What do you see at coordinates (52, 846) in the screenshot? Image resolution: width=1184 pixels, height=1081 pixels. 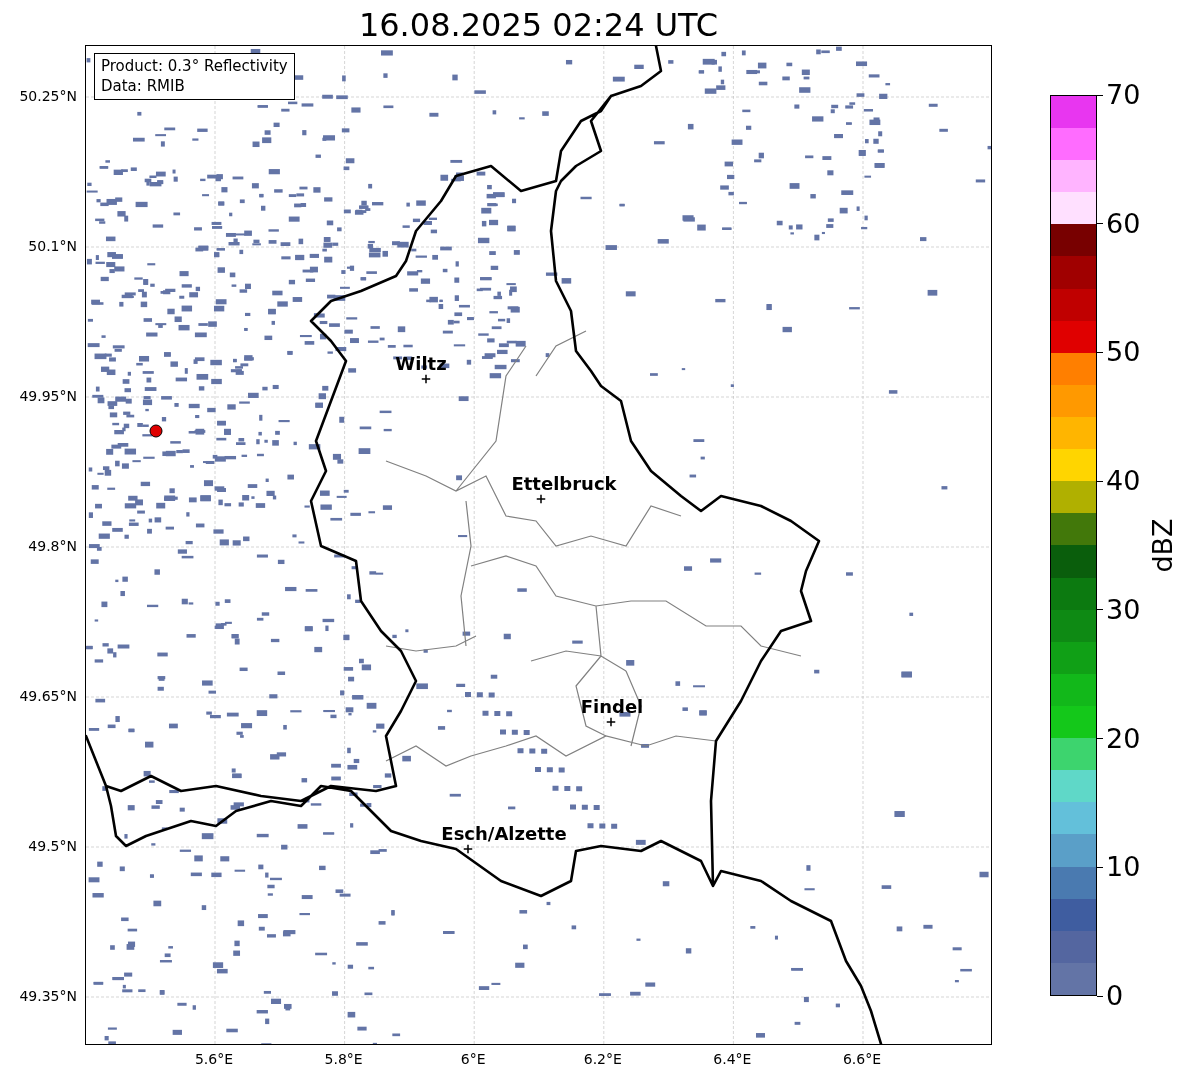 I see `latitude-label: 49.5°N` at bounding box center [52, 846].